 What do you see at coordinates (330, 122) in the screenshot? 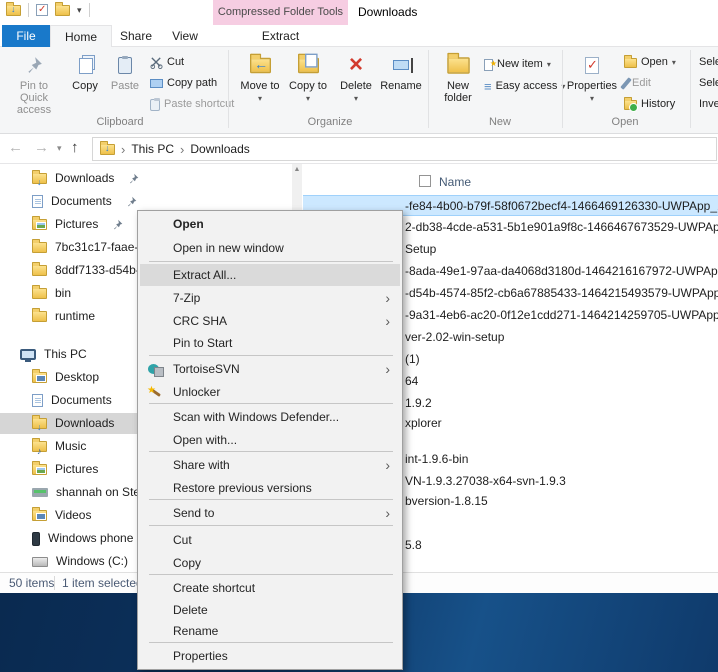
I see `organize-group-label: Organize` at bounding box center [330, 122].